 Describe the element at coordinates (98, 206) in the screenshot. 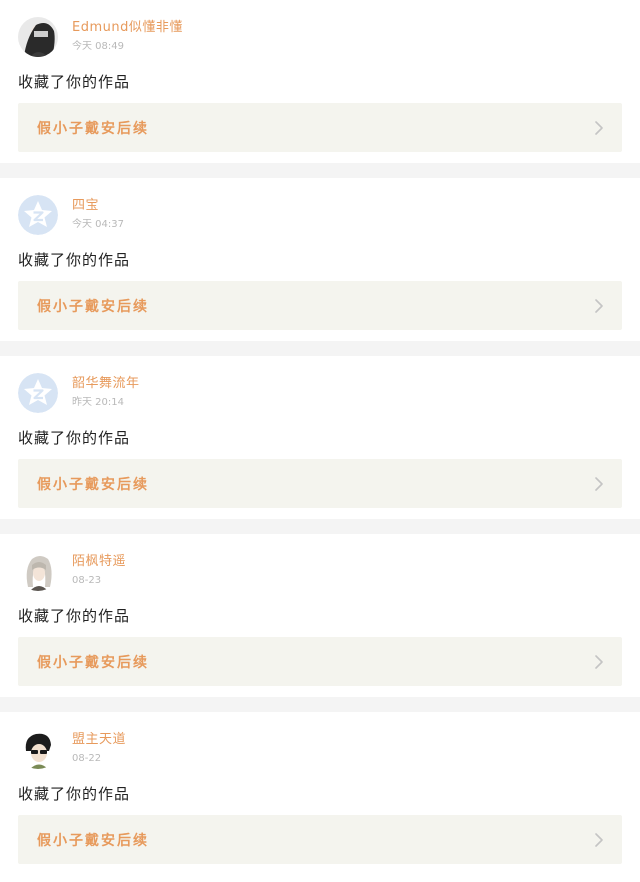

I see `username: 四宝` at that location.